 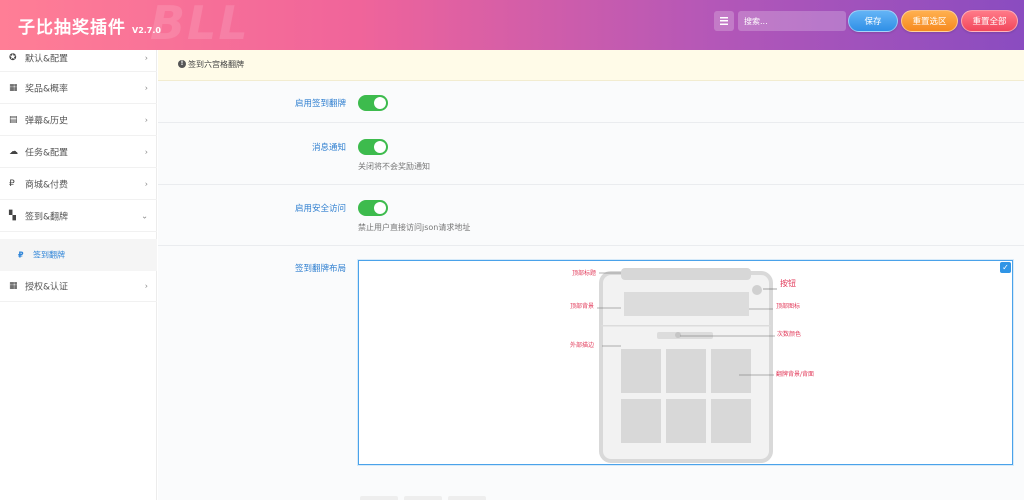 I want to click on reset-selected-button: 重置选区, so click(x=929, y=21).